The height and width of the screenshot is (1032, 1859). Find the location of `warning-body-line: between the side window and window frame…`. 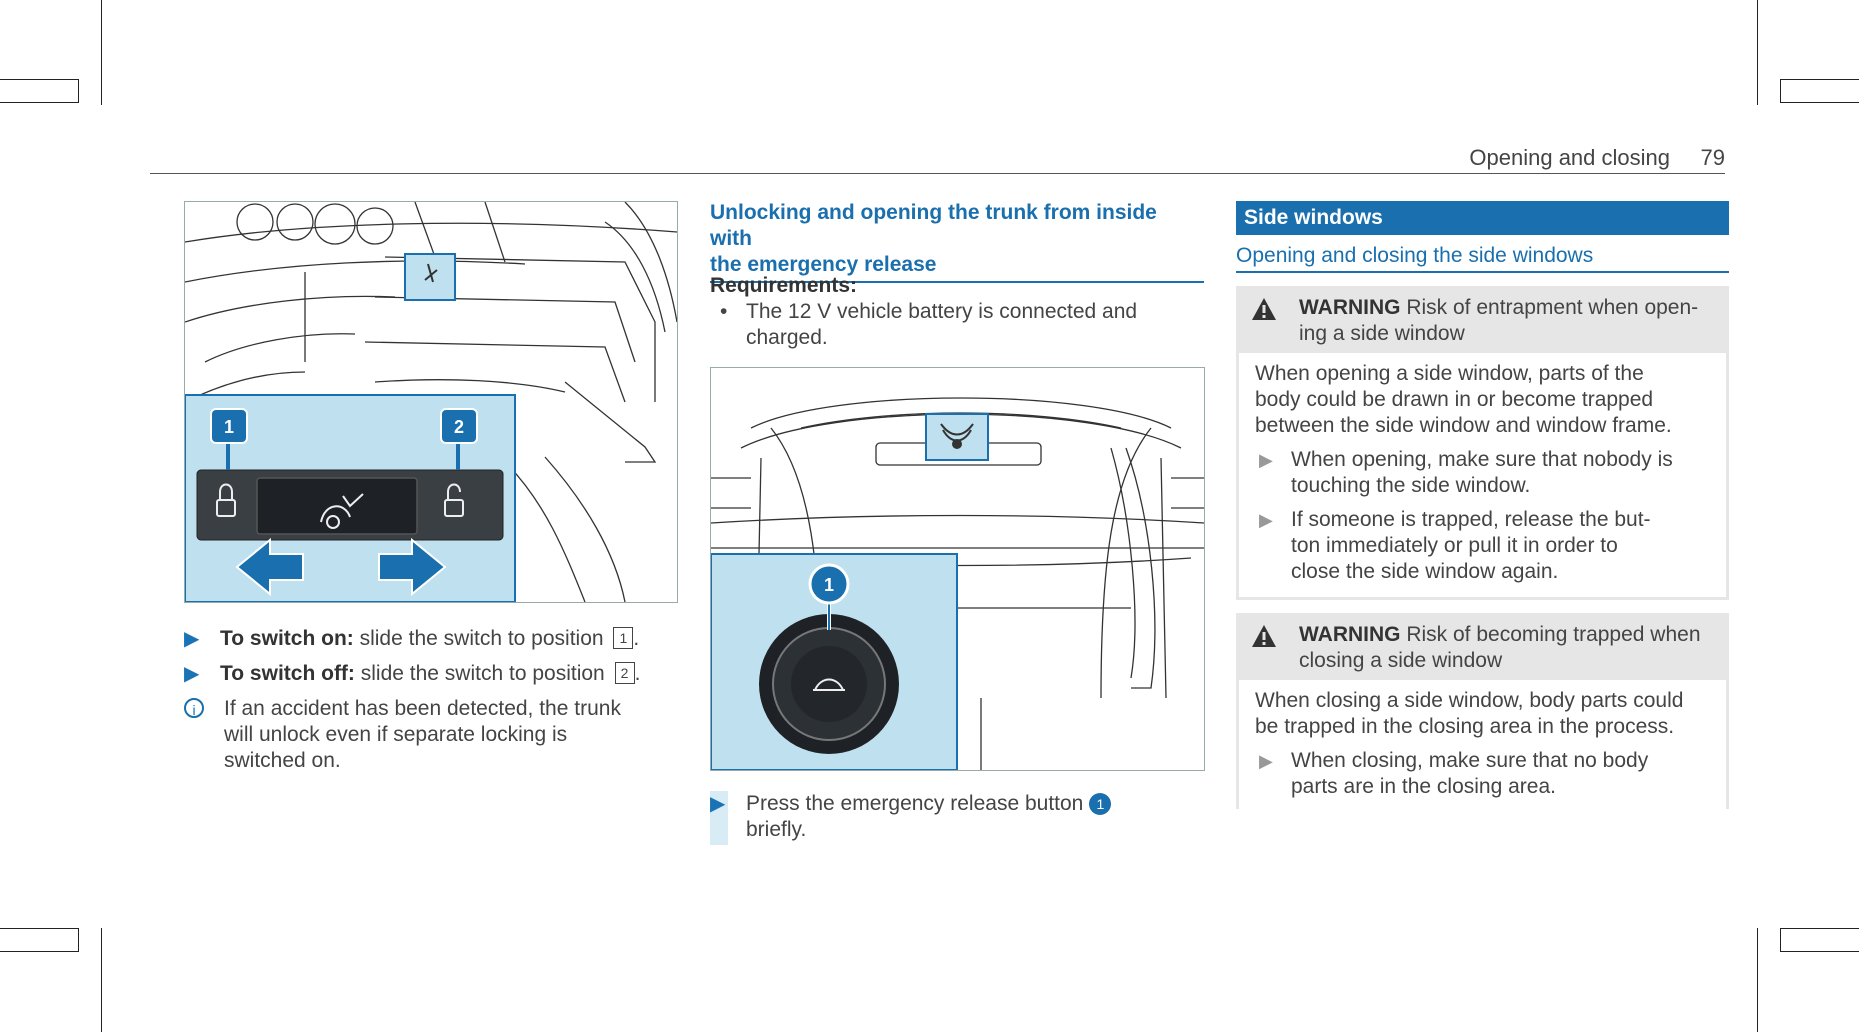

warning-body-line: between the side window and window frame… is located at coordinates (1463, 425).